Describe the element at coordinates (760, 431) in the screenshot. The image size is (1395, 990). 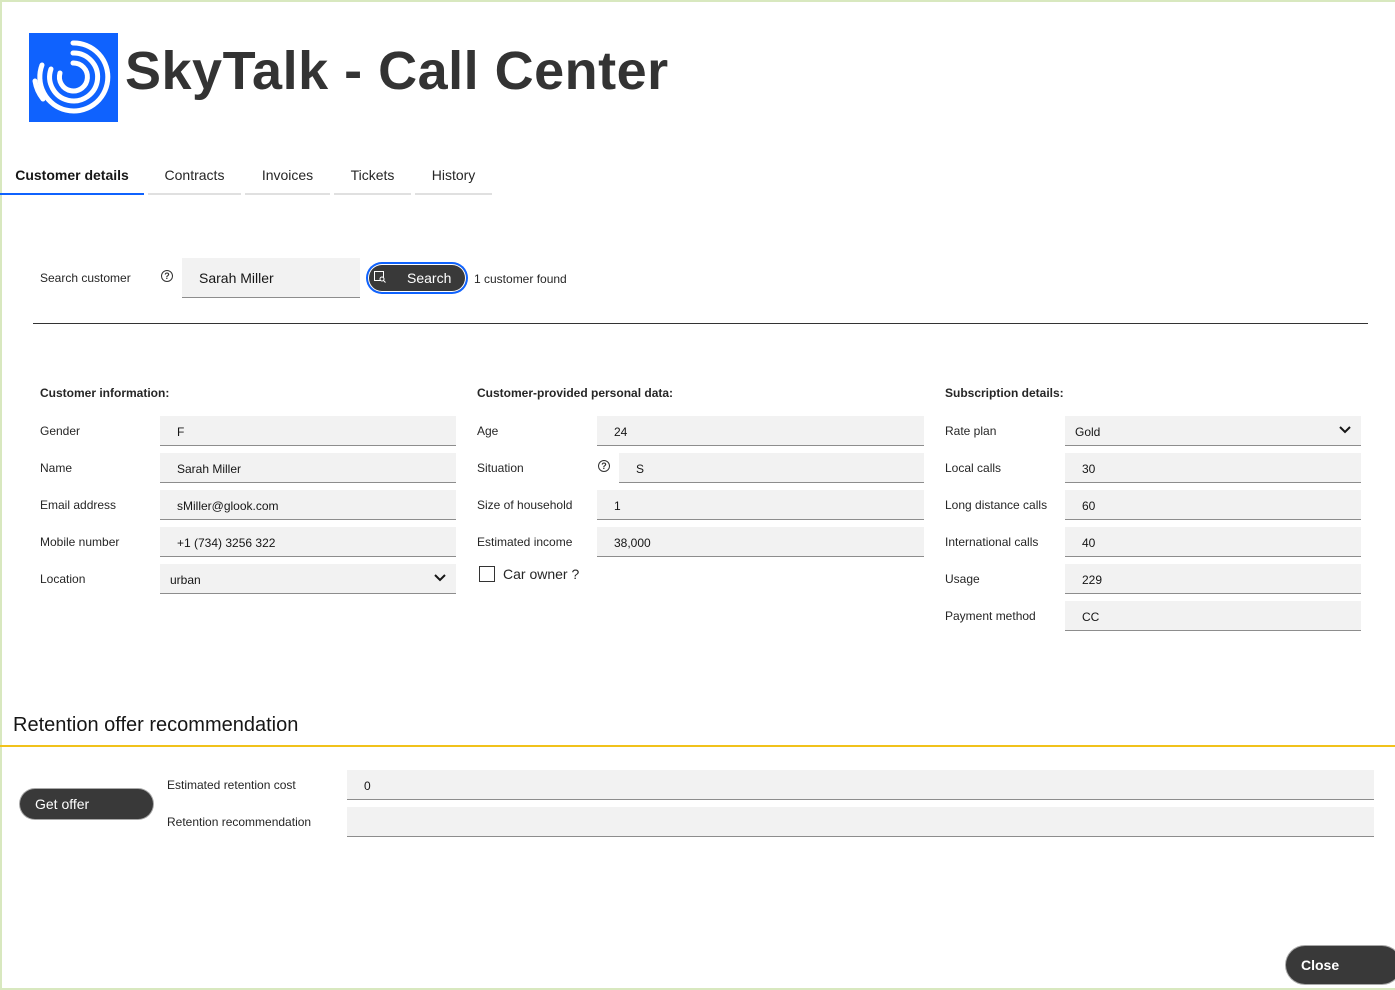
I see `age-field: 24` at that location.